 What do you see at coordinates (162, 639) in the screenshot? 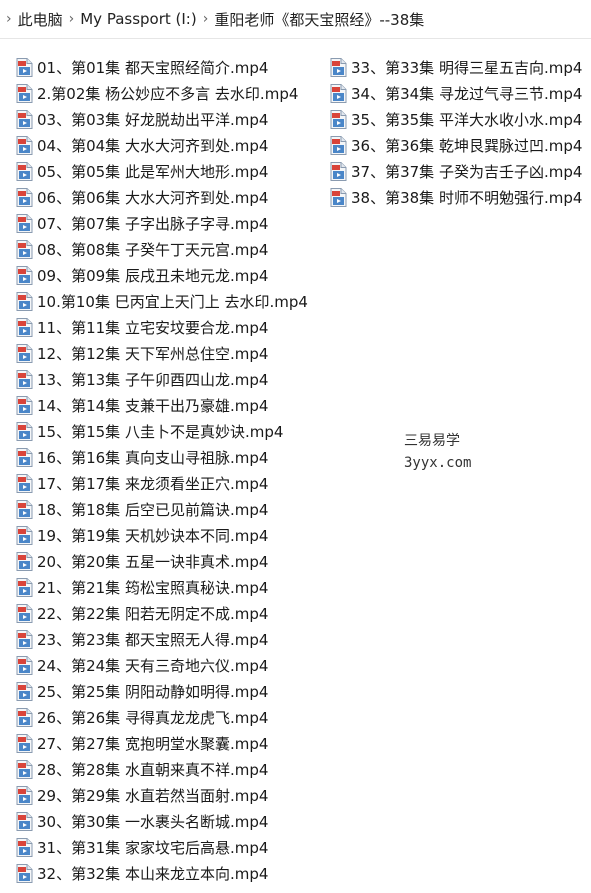
I see `file-item: 23、第23集 都天宝照无人得.mp4` at bounding box center [162, 639].